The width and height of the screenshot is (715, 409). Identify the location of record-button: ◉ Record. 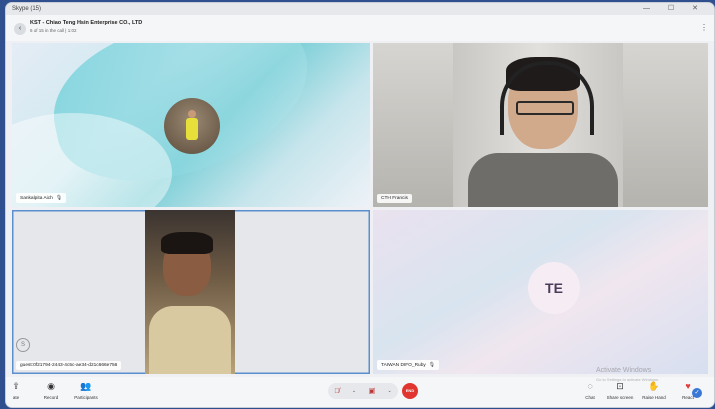
(51, 390).